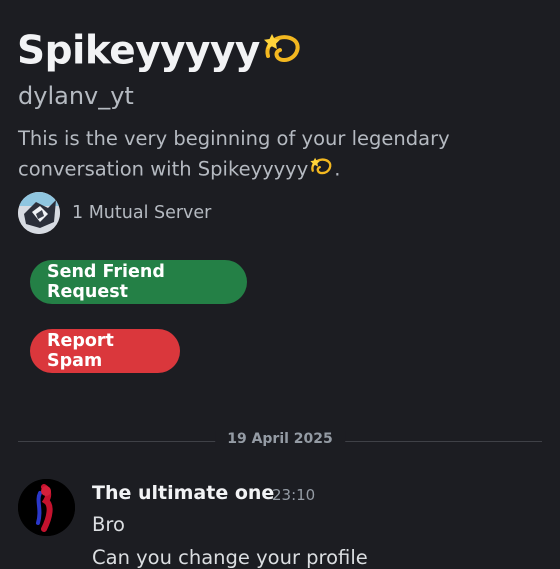 The width and height of the screenshot is (560, 569). I want to click on profile-username: dylanv_yt, so click(76, 96).